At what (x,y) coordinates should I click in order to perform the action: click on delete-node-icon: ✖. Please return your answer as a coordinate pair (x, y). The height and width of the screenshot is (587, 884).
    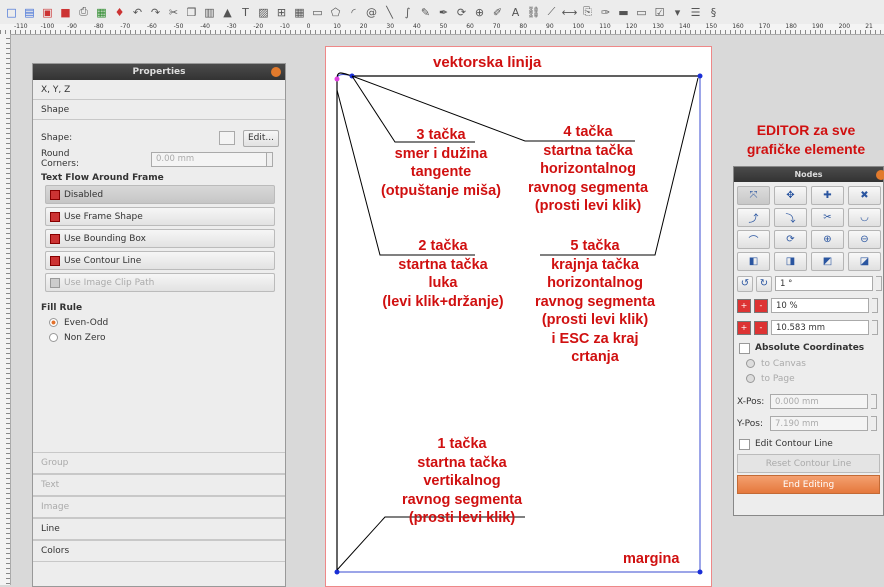
    Looking at the image, I should click on (864, 195).